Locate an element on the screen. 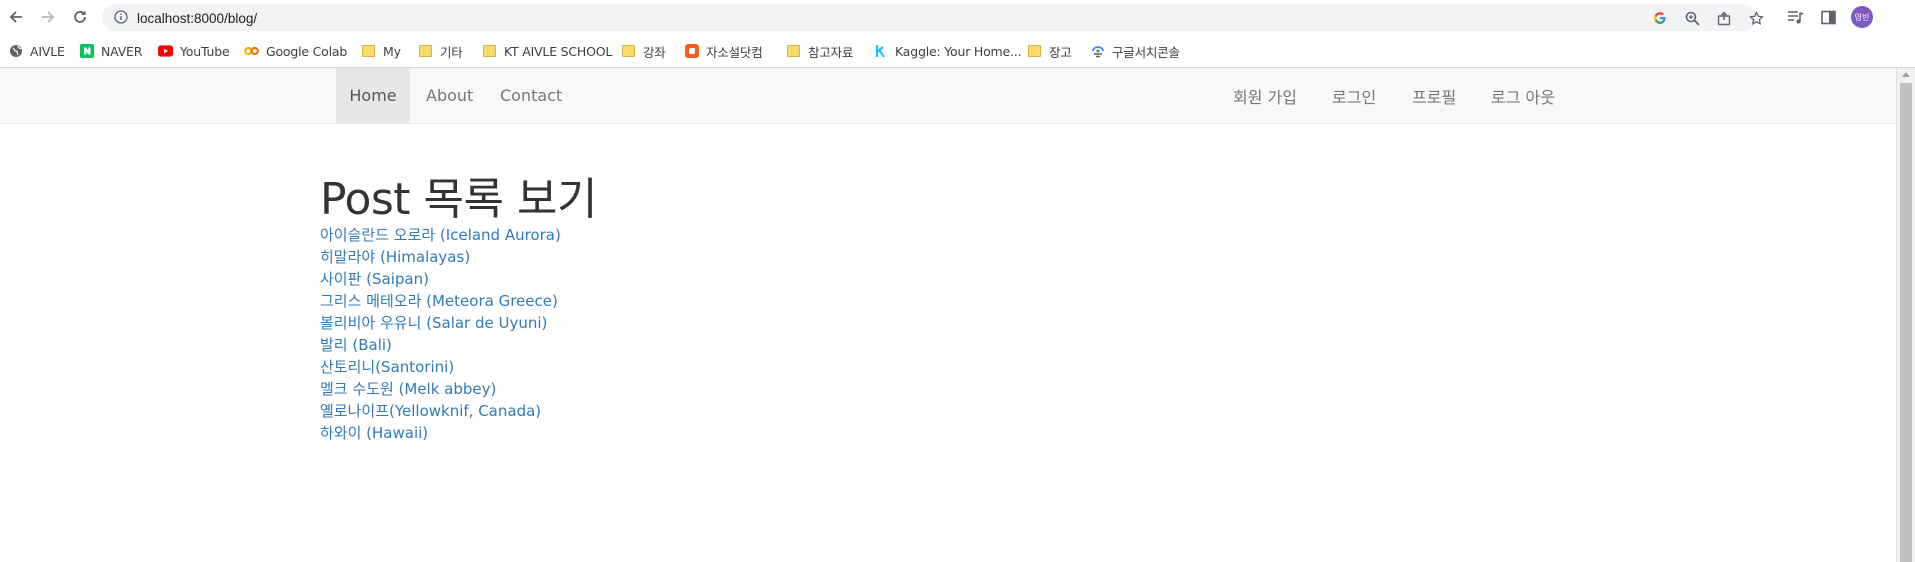 The image size is (1915, 562). post-link: 옐로나이프(Yellowknif, Canada) is located at coordinates (430, 411).